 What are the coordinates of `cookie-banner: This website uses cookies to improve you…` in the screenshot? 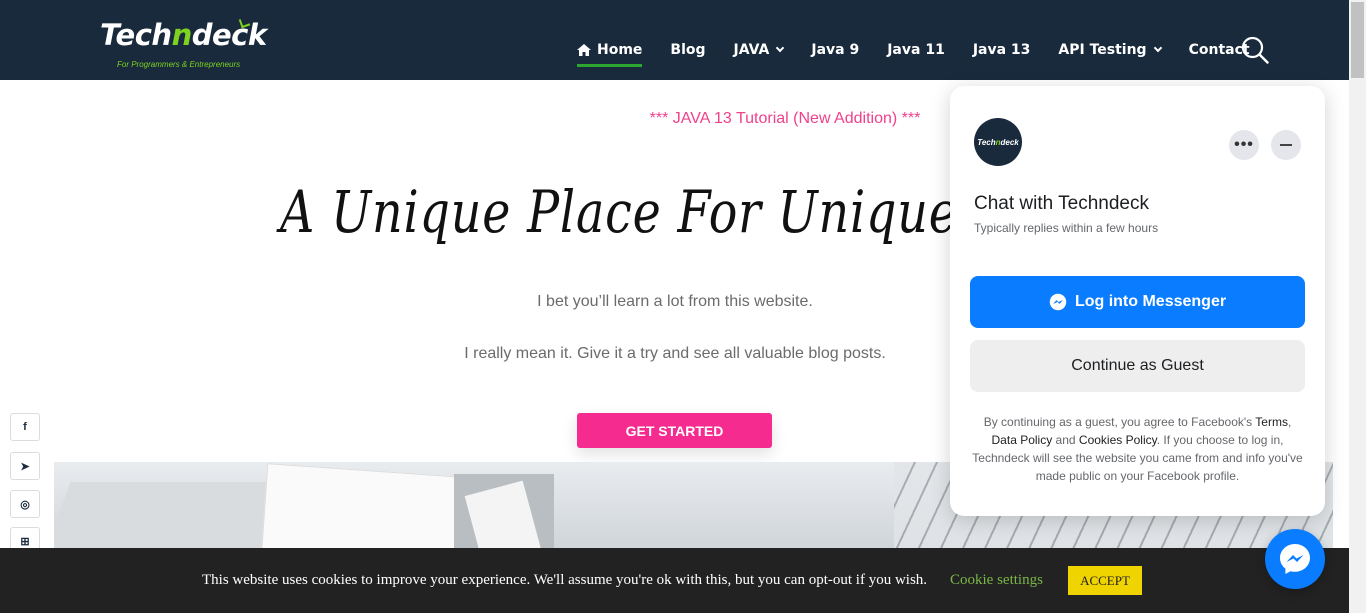 It's located at (674, 580).